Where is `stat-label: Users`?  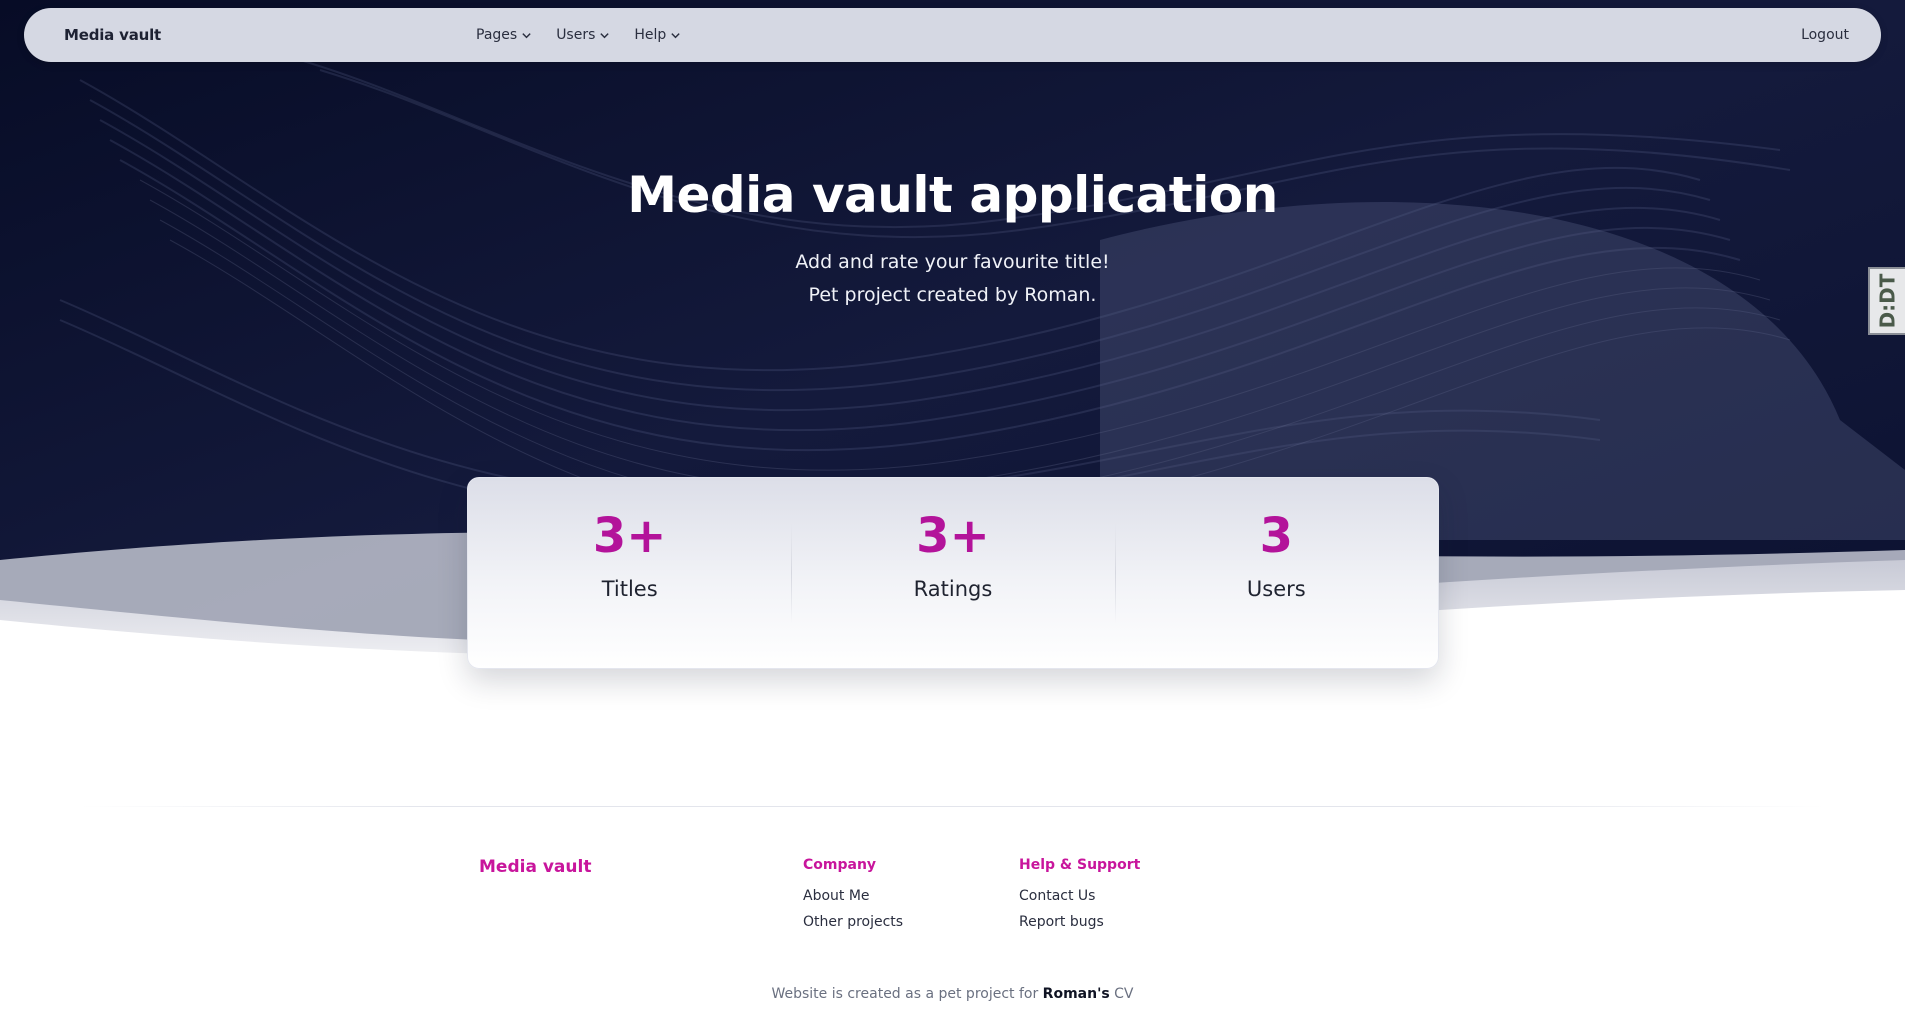 stat-label: Users is located at coordinates (1276, 588).